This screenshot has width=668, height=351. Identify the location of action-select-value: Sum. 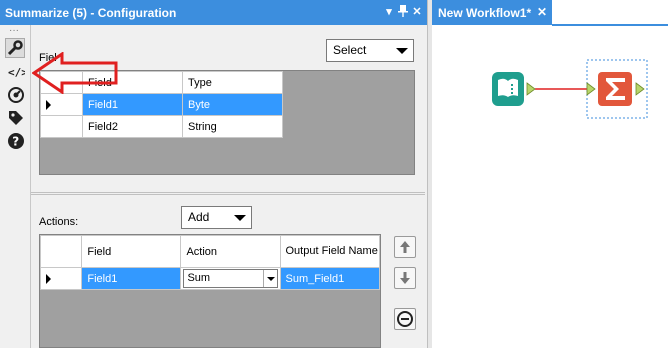
(199, 278).